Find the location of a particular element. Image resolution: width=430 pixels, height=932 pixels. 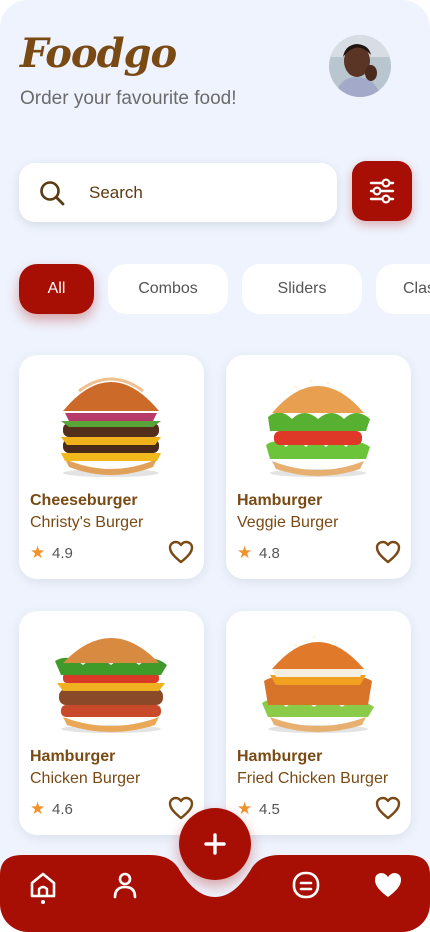

product-subtitle: Fried Chicken Burger is located at coordinates (313, 778).